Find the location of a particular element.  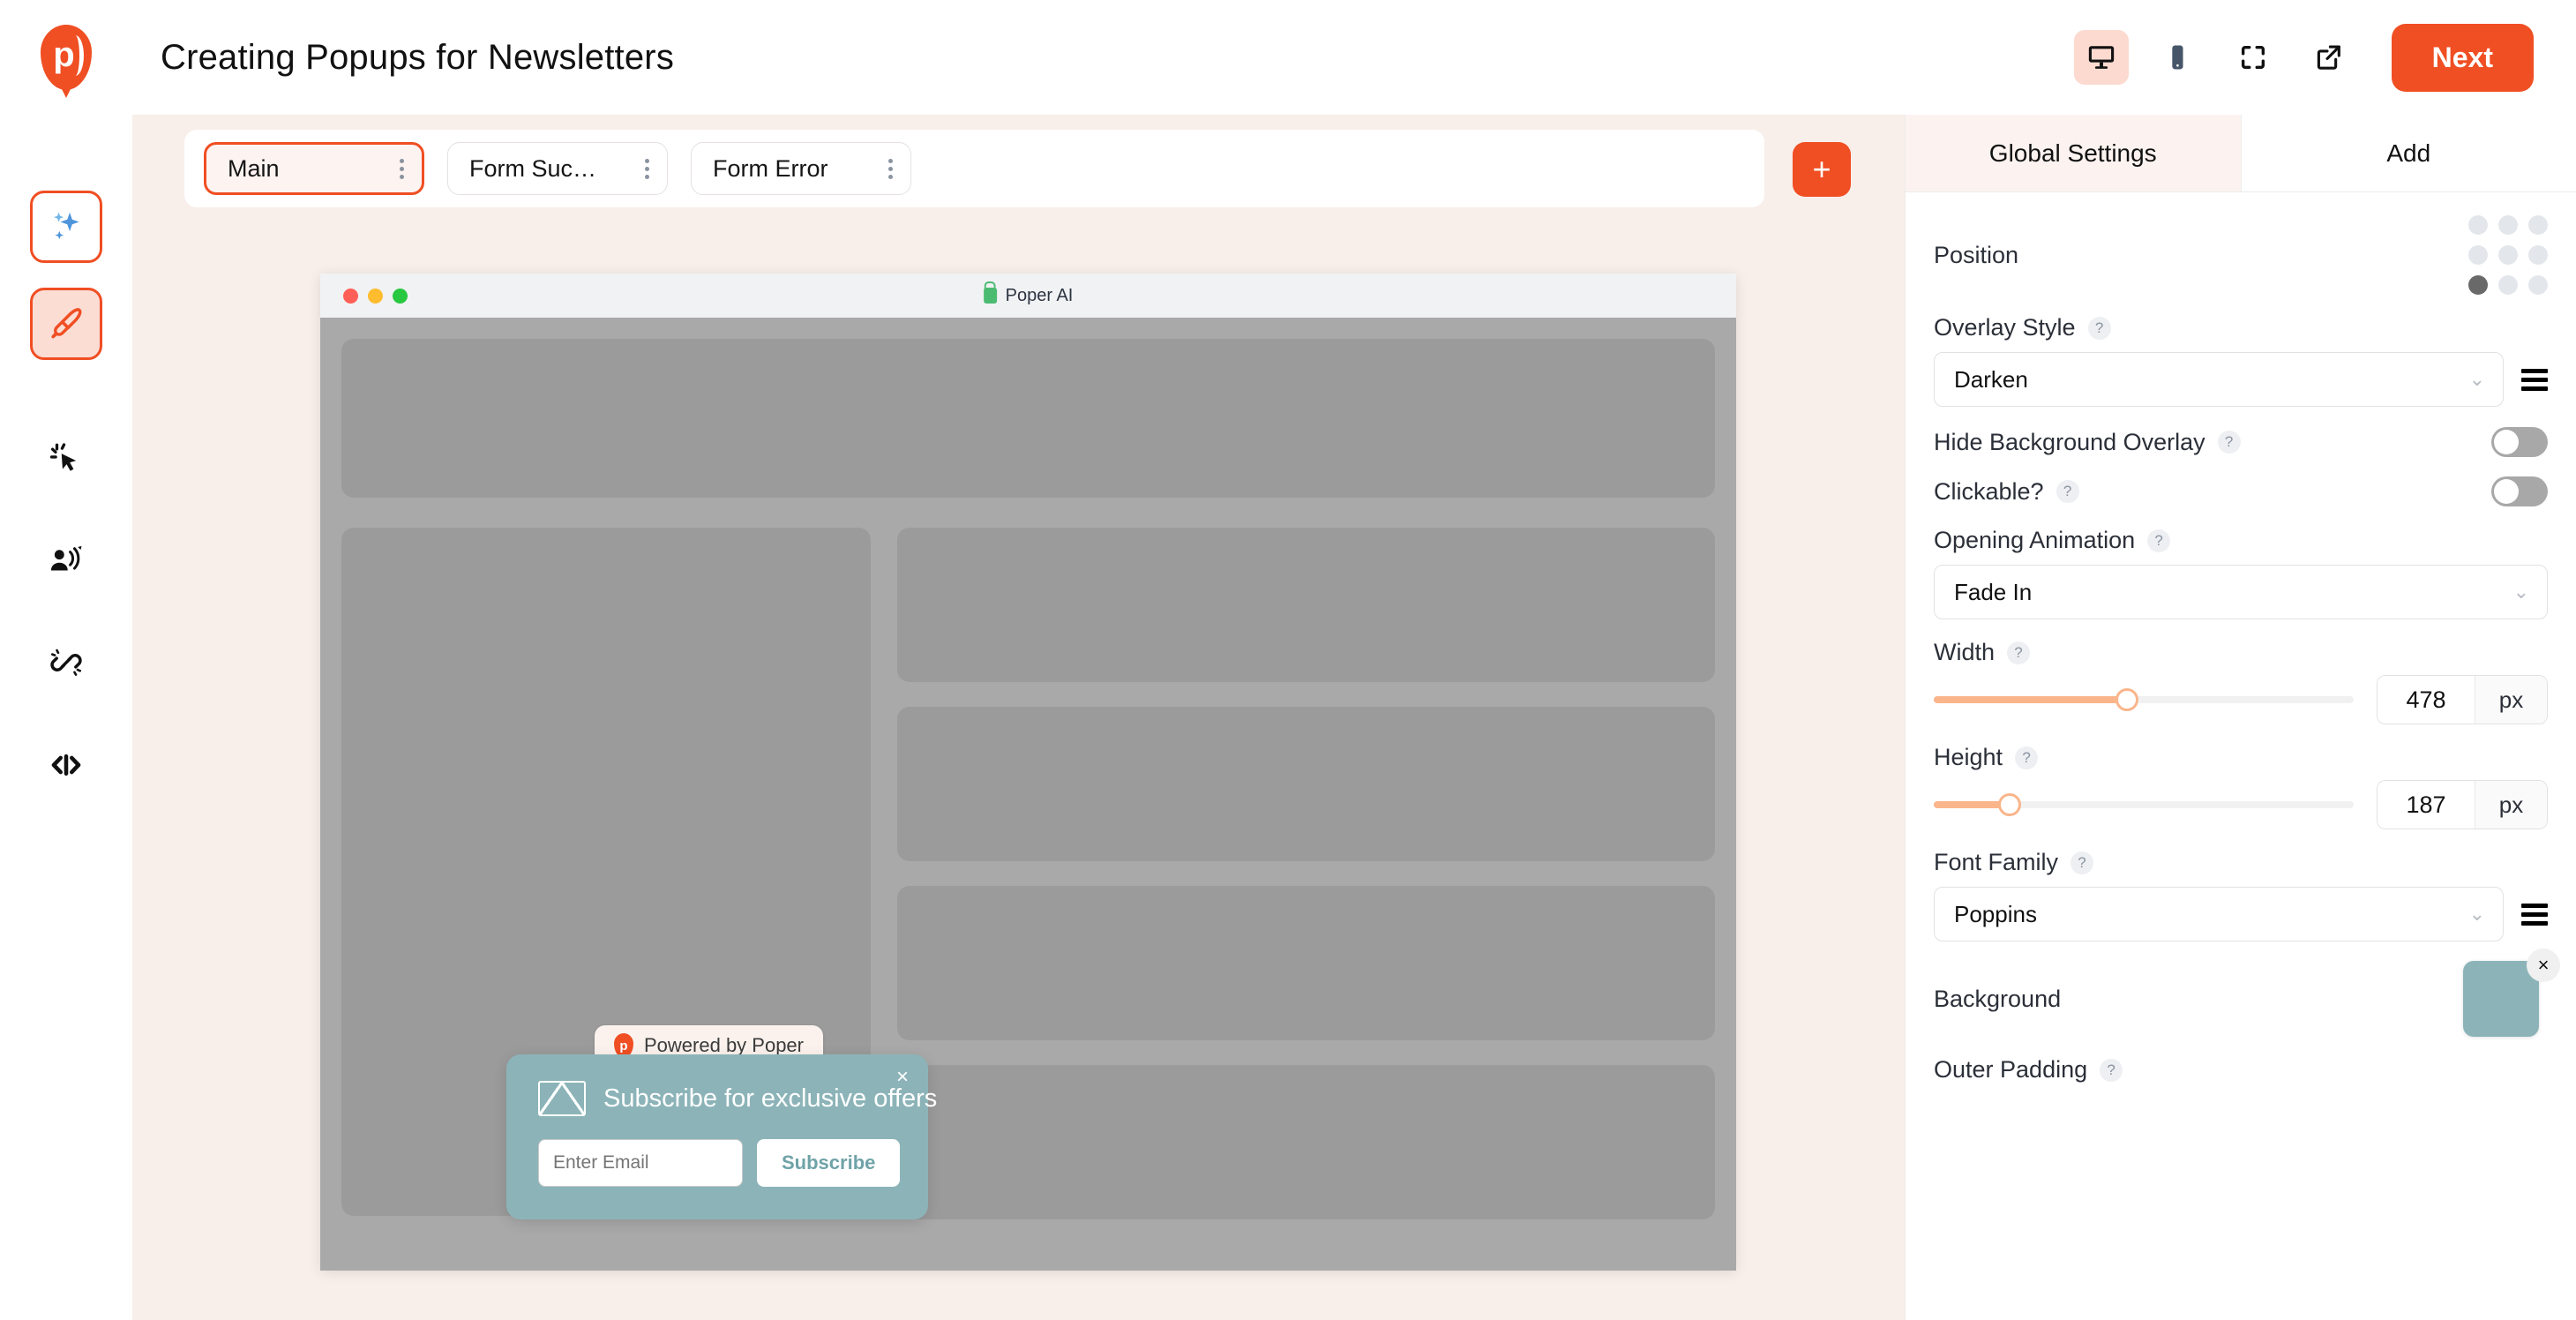

sidebar-item-custom-code is located at coordinates (66, 765).